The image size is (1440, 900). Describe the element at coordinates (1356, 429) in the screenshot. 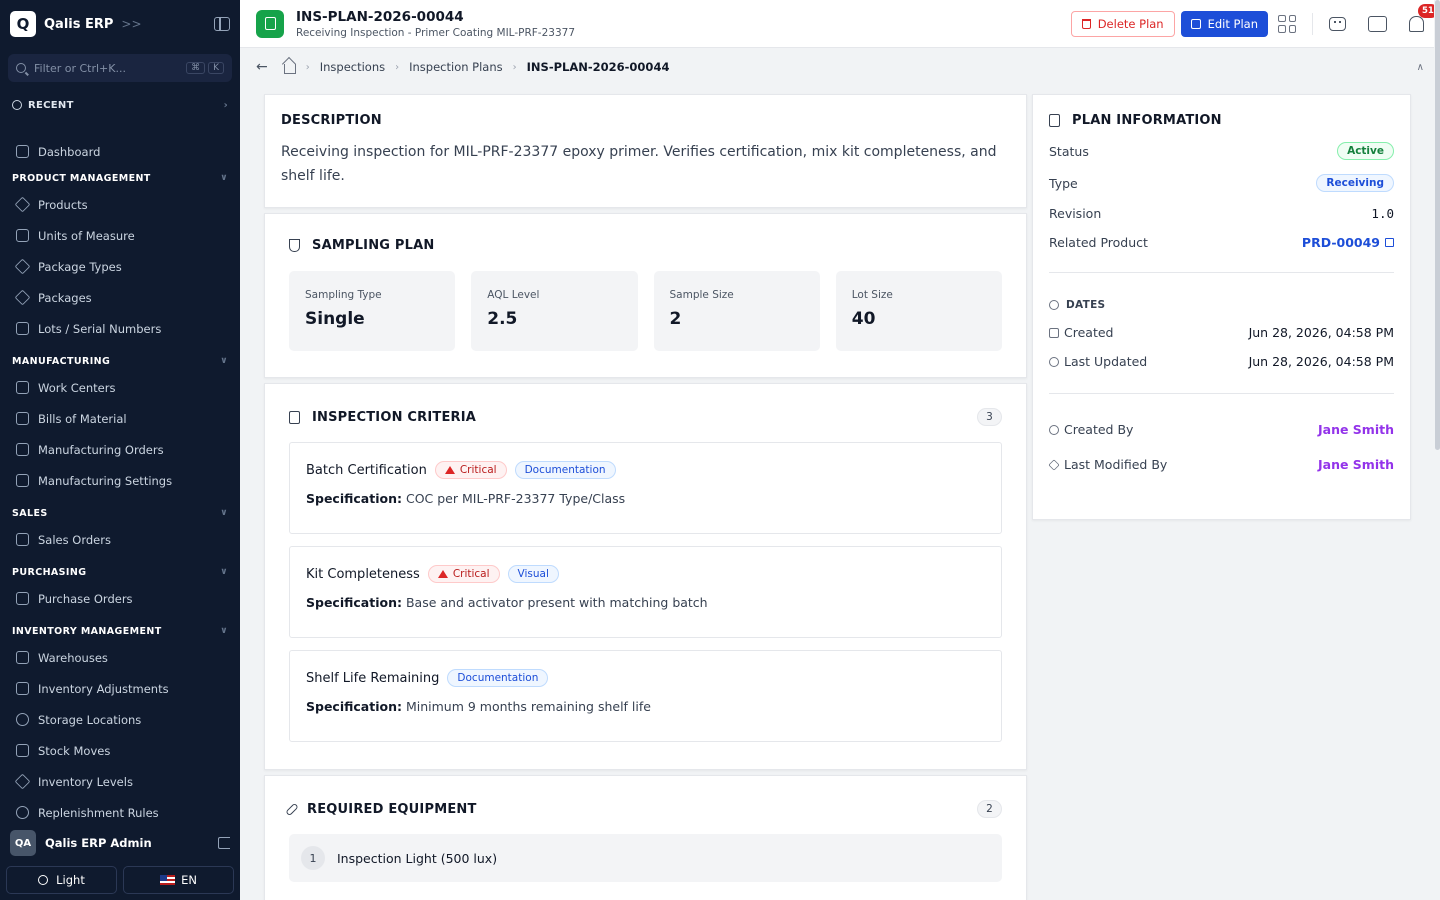

I see `created-by-value: Jane Smith` at that location.